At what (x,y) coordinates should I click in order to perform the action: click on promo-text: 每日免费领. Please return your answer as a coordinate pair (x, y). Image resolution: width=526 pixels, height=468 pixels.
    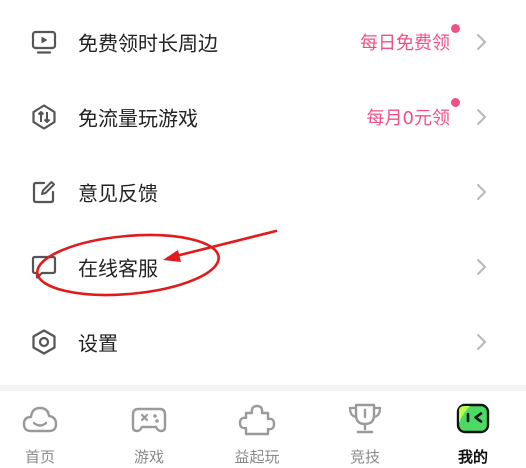
    Looking at the image, I should click on (405, 43).